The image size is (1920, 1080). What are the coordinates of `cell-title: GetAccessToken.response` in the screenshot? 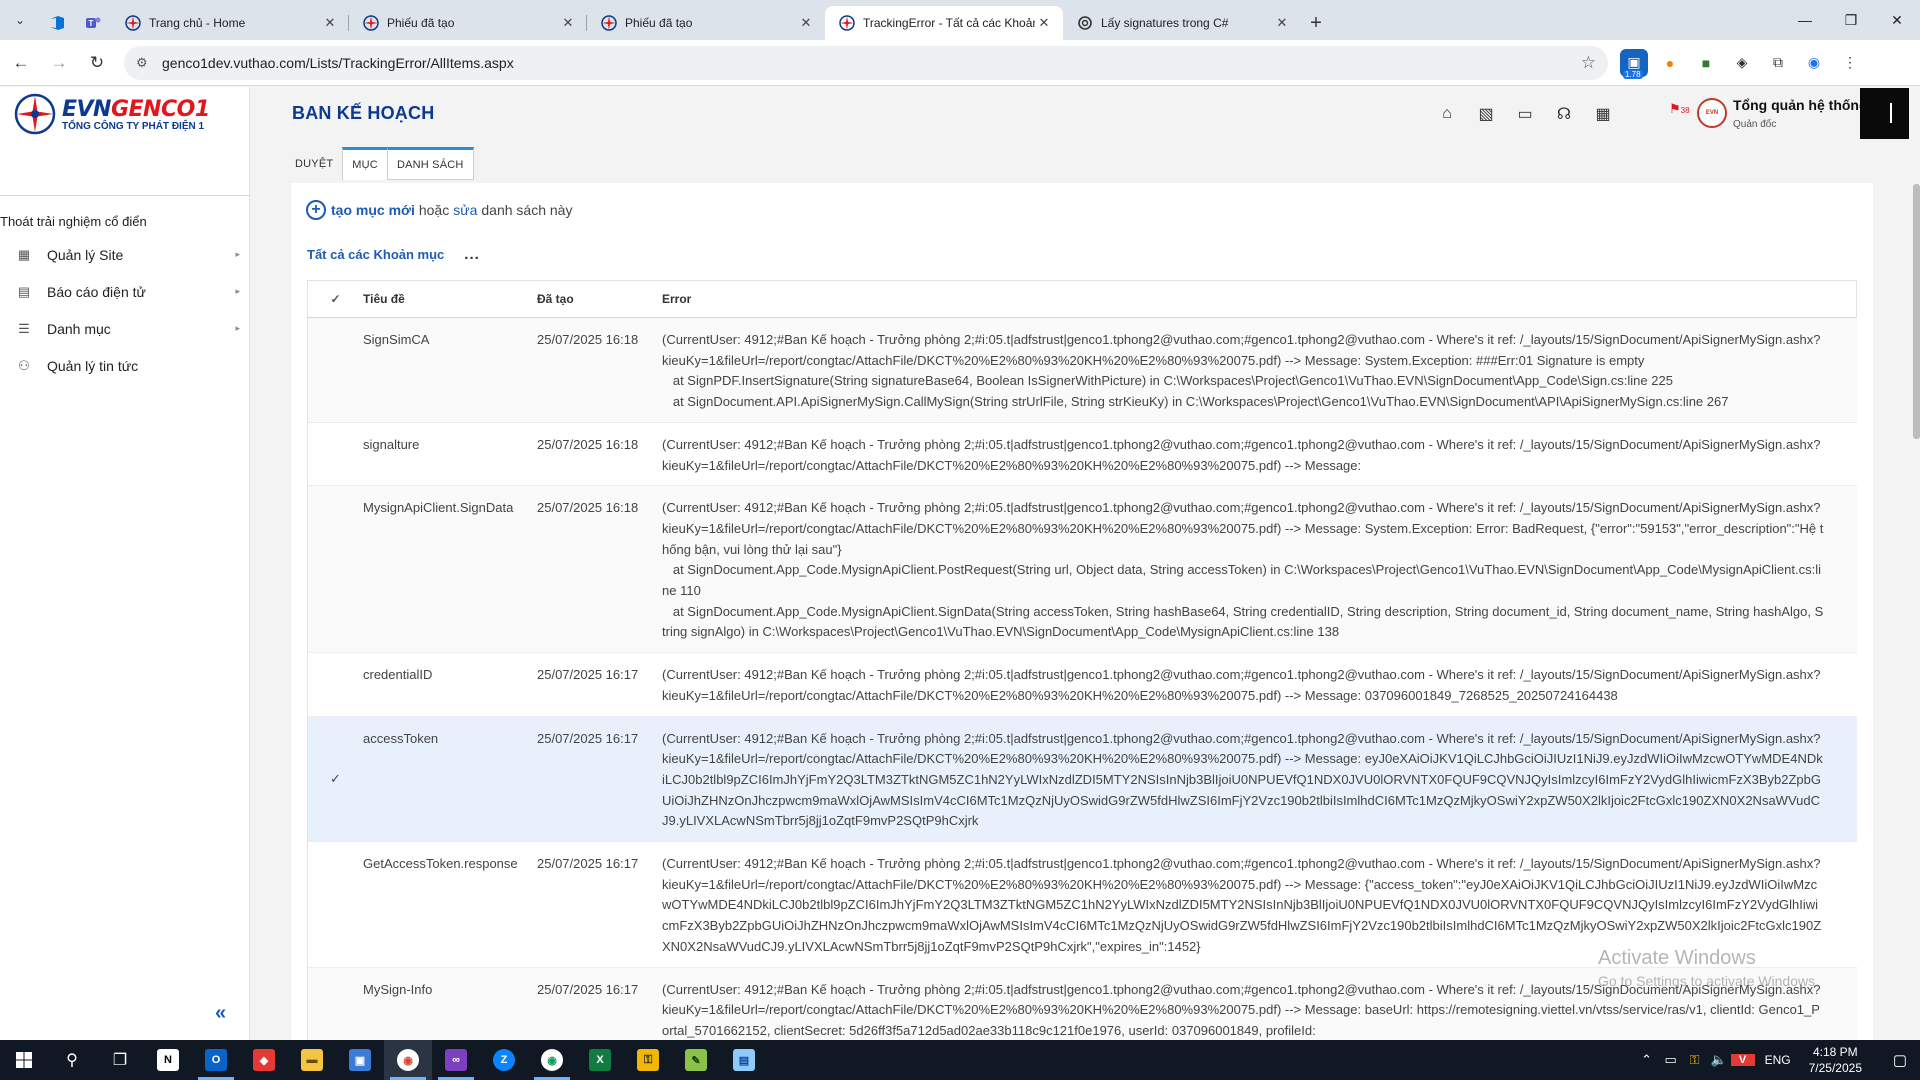 It's located at (450, 904).